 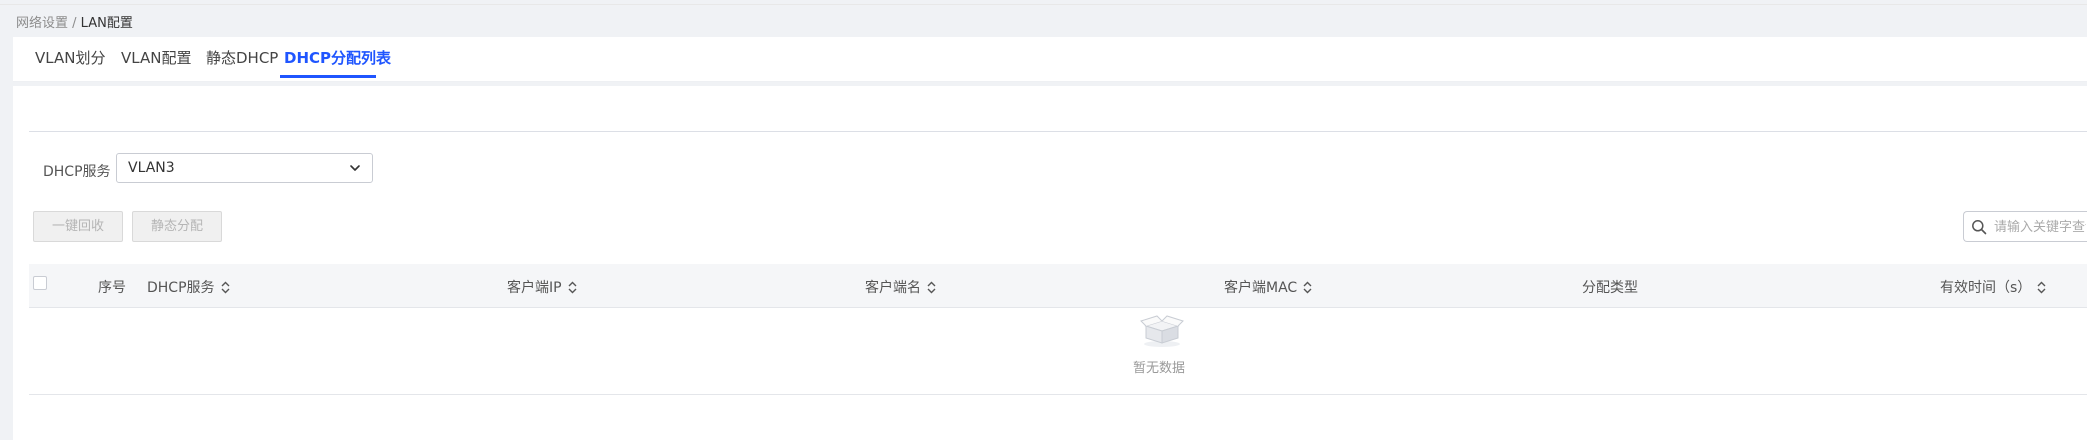 I want to click on column-client-mac: 客户端MAC, so click(x=1268, y=287).